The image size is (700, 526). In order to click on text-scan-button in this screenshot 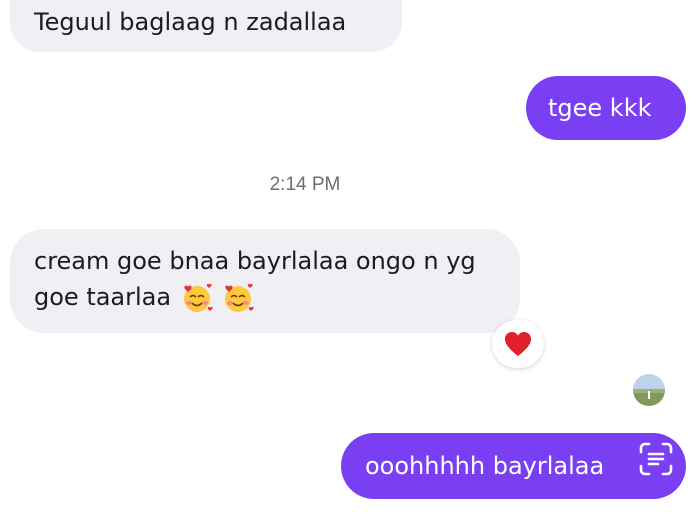, I will do `click(656, 459)`.